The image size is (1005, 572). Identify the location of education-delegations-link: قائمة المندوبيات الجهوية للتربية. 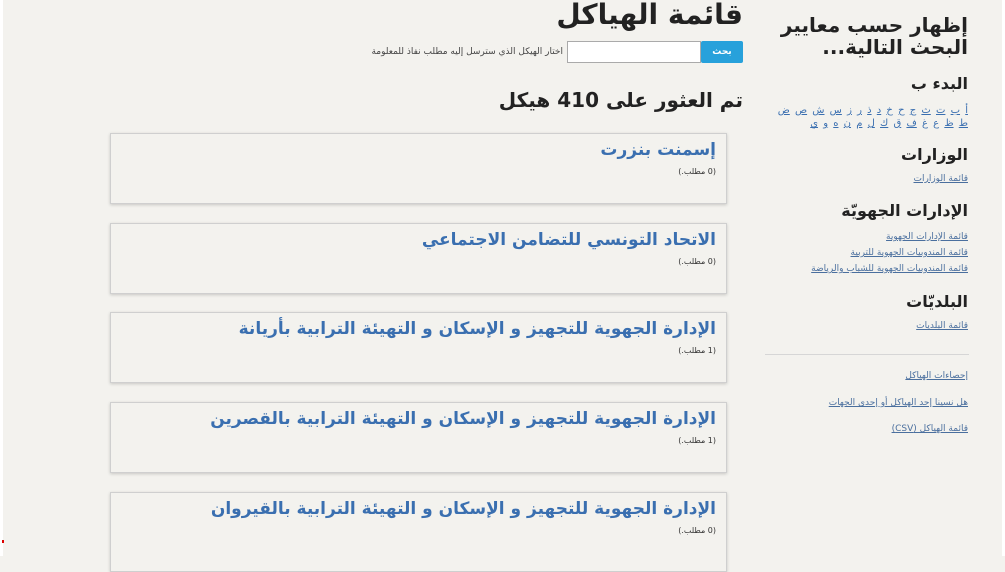
(909, 253).